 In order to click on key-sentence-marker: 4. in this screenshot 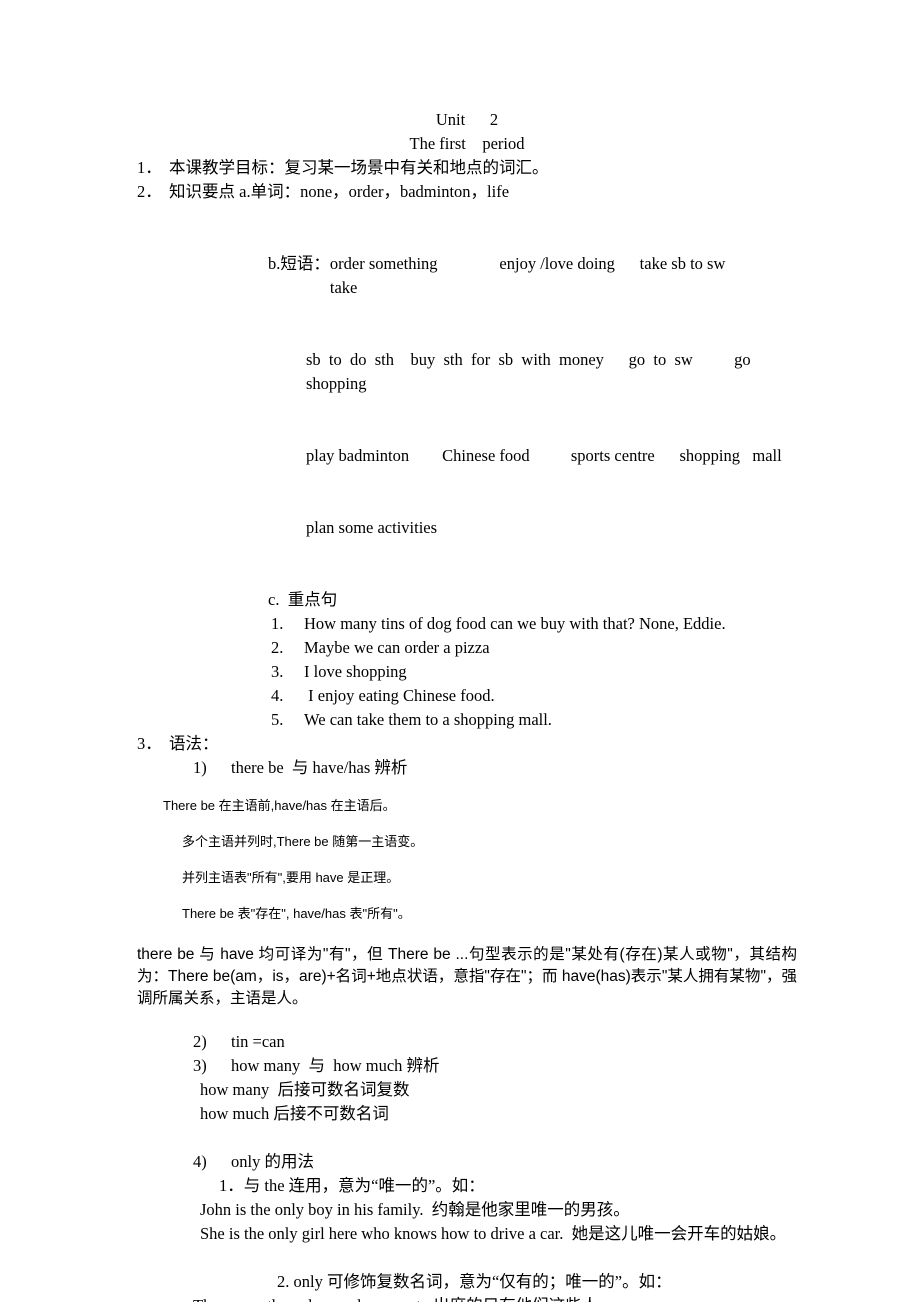, I will do `click(277, 695)`.